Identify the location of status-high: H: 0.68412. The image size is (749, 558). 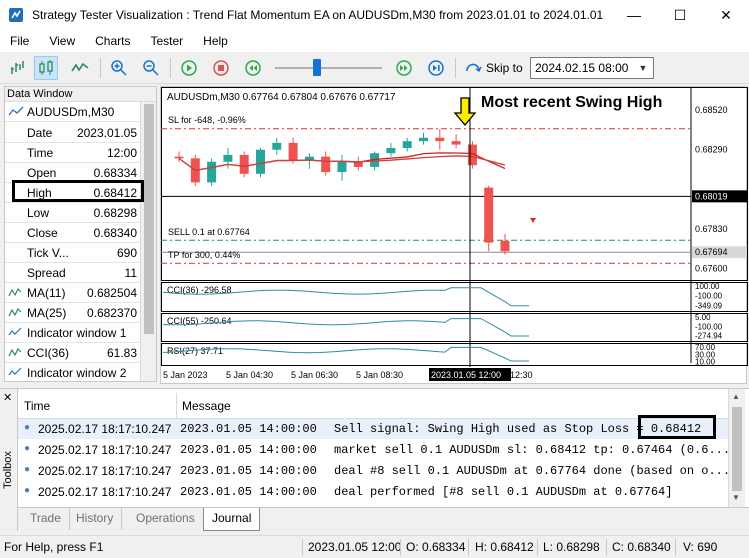
(504, 547).